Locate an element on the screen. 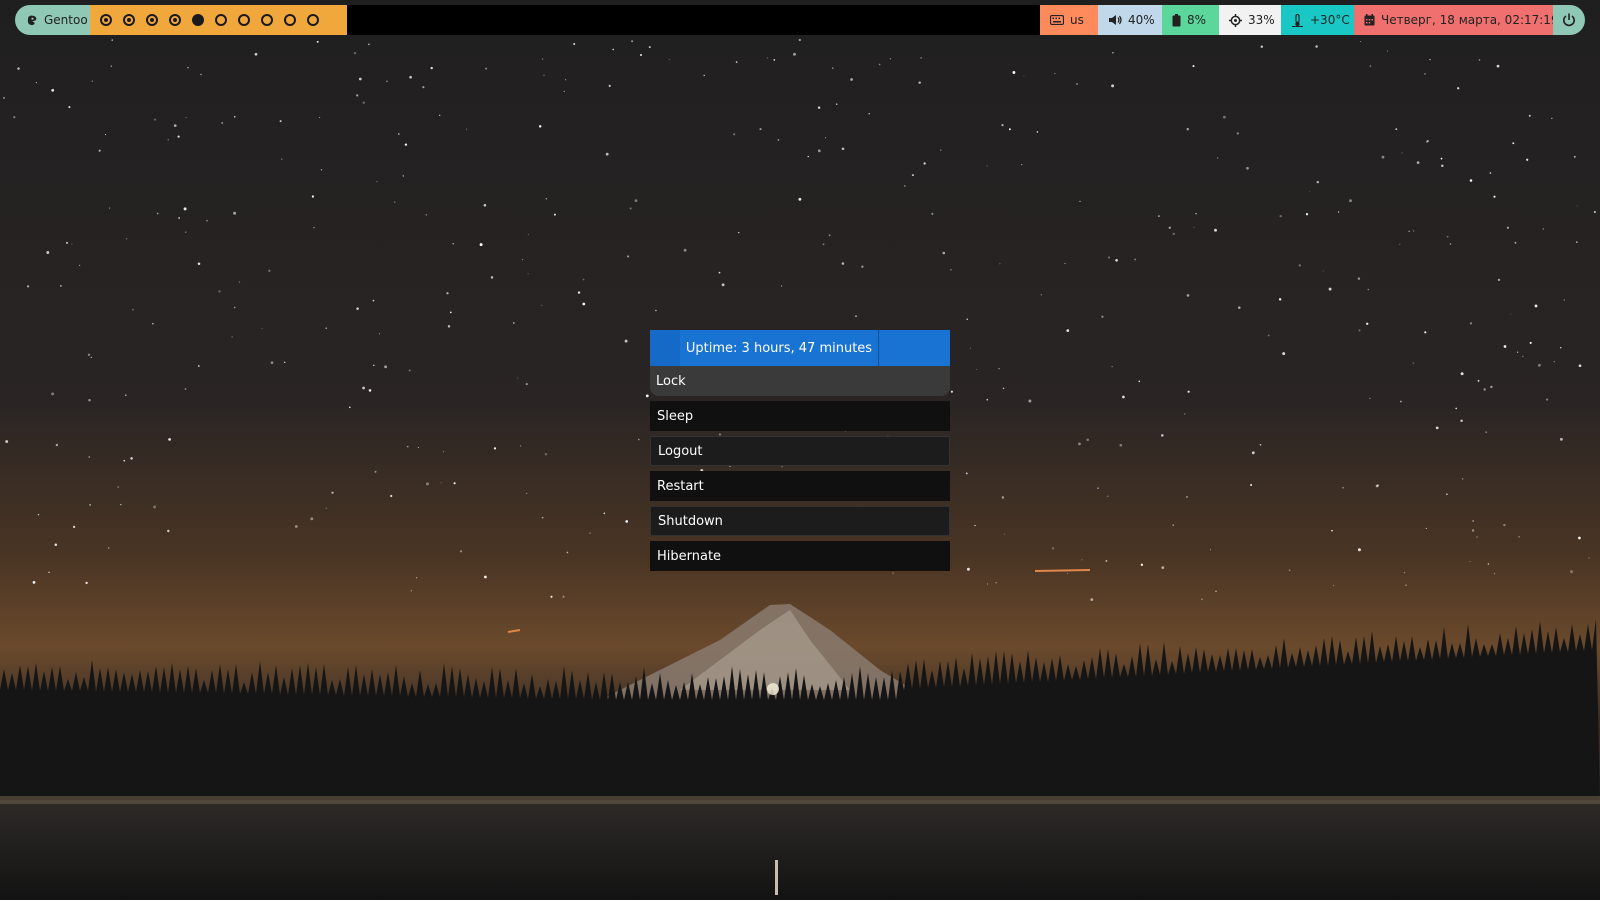 The width and height of the screenshot is (1600, 900). workspace-7-button is located at coordinates (244, 20).